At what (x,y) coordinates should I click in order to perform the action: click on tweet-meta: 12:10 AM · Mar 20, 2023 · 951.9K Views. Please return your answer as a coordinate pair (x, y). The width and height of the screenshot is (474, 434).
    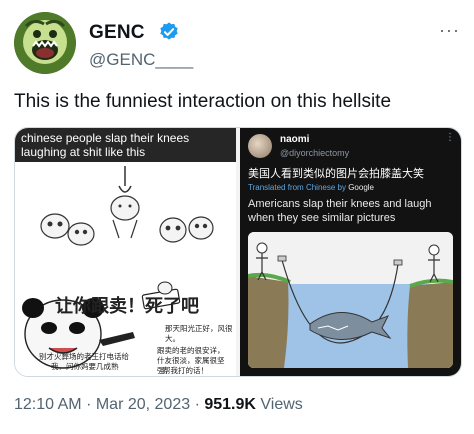
    Looking at the image, I should click on (158, 405).